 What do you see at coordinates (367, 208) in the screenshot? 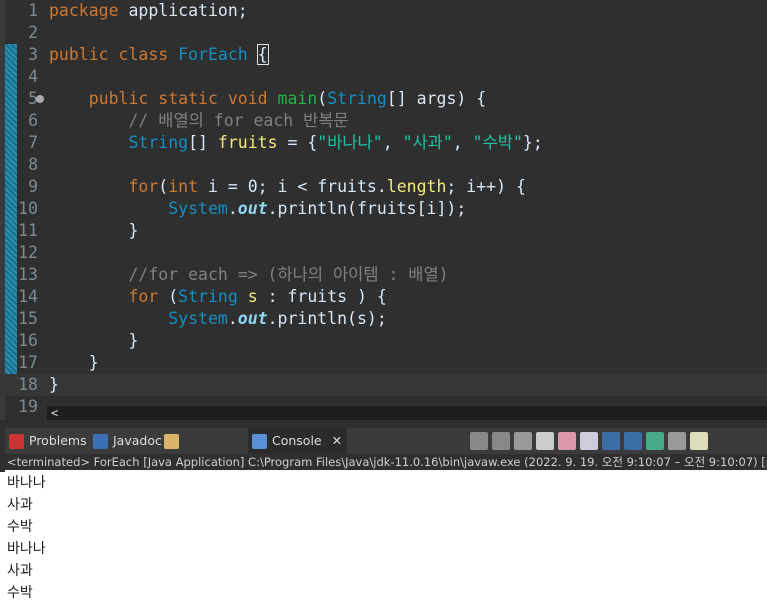
I see `token-pl: .println(fruits[i]);` at bounding box center [367, 208].